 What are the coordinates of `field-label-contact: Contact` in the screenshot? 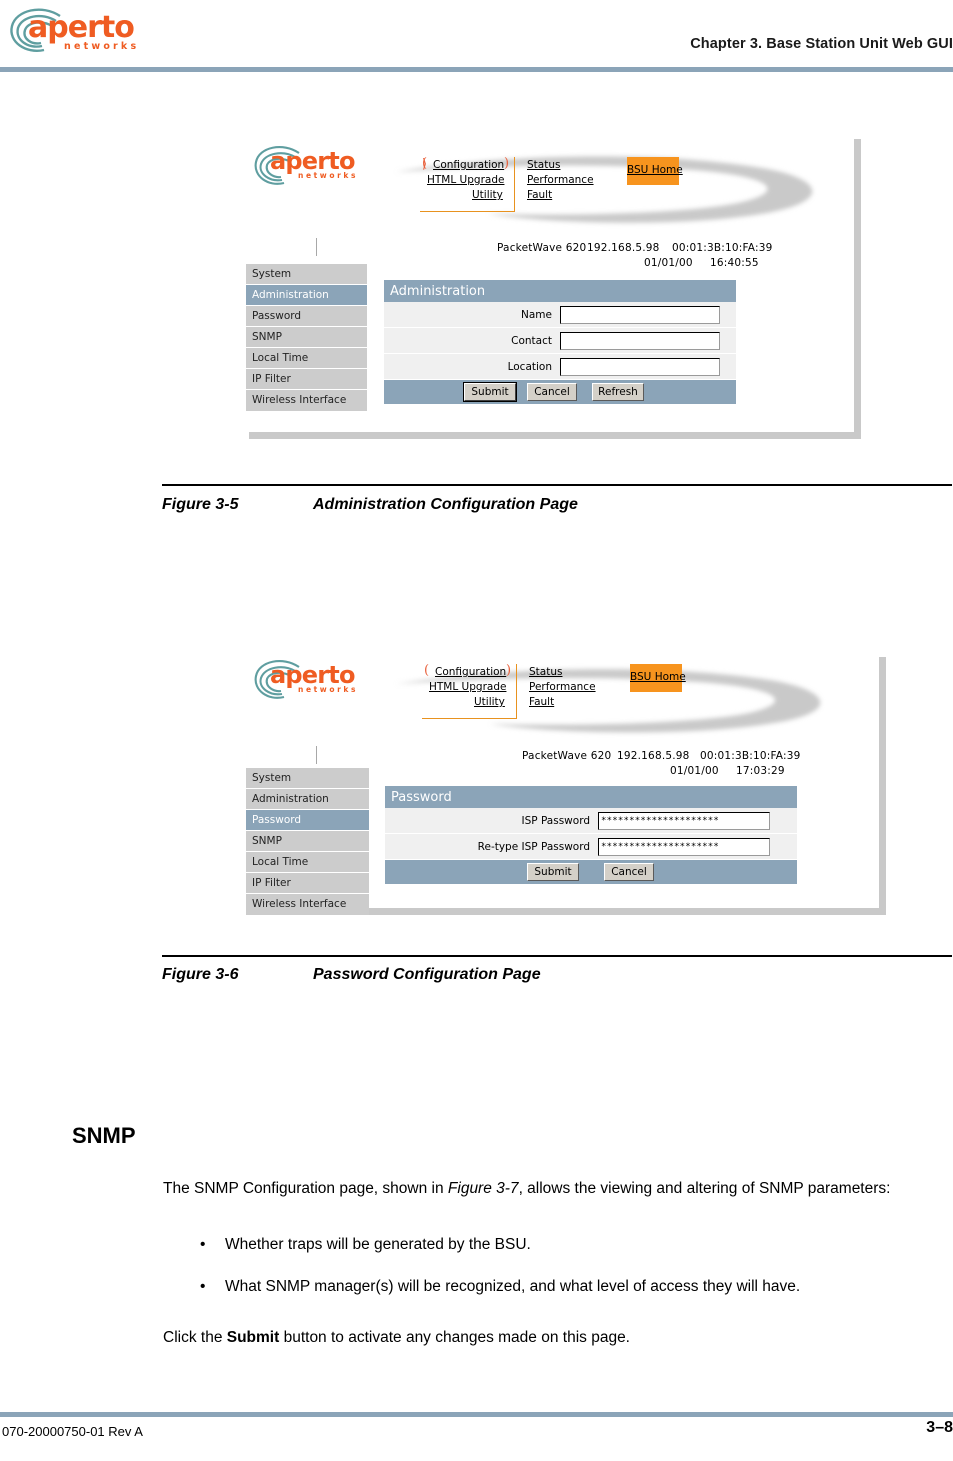 It's located at (531, 341).